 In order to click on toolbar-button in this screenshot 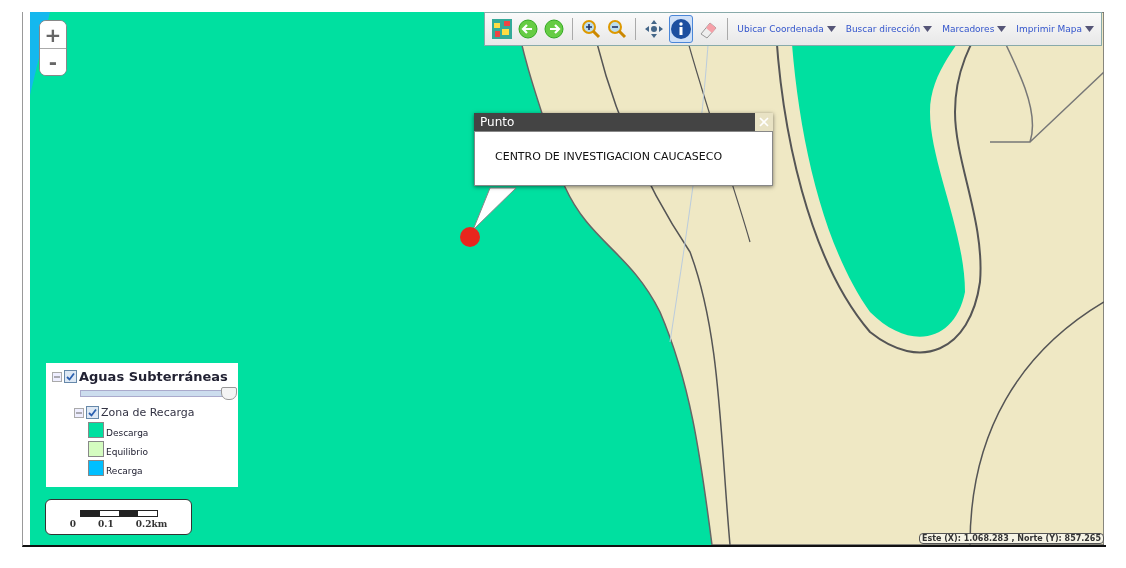, I will do `click(681, 29)`.